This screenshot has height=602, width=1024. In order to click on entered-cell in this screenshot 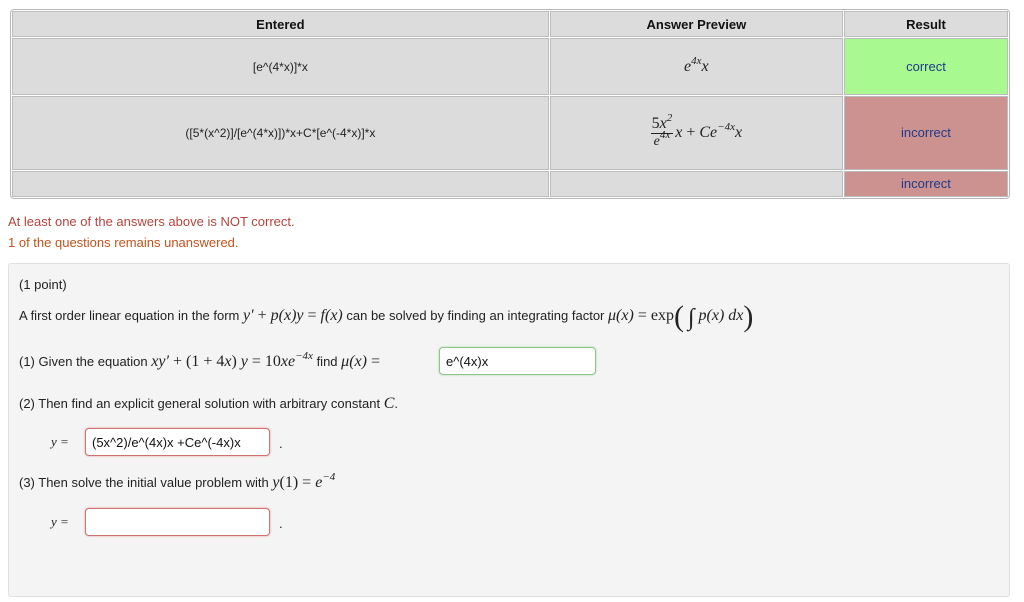, I will do `click(280, 183)`.